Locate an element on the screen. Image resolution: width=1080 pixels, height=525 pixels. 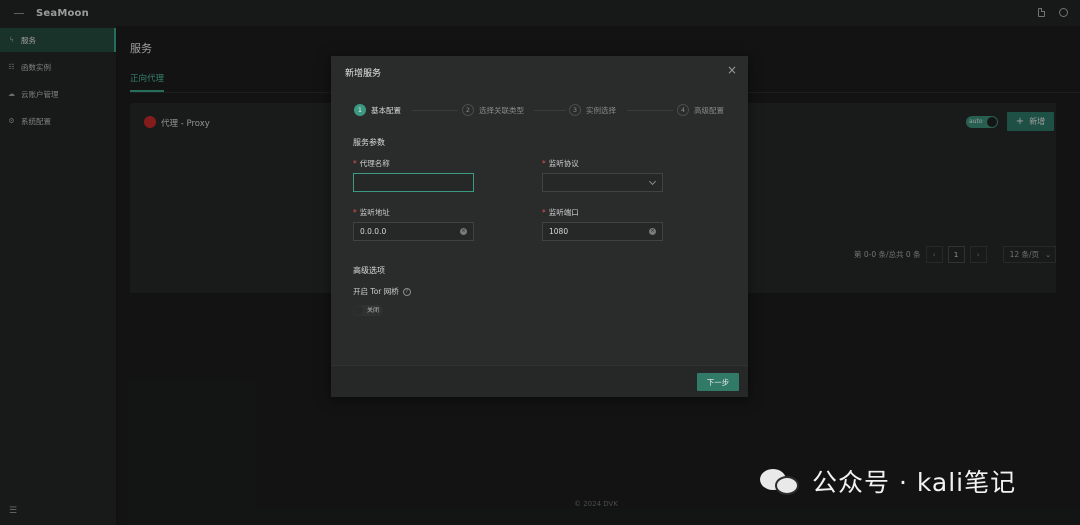
listen-protocol-label: * 监听协议 is located at coordinates (560, 163).